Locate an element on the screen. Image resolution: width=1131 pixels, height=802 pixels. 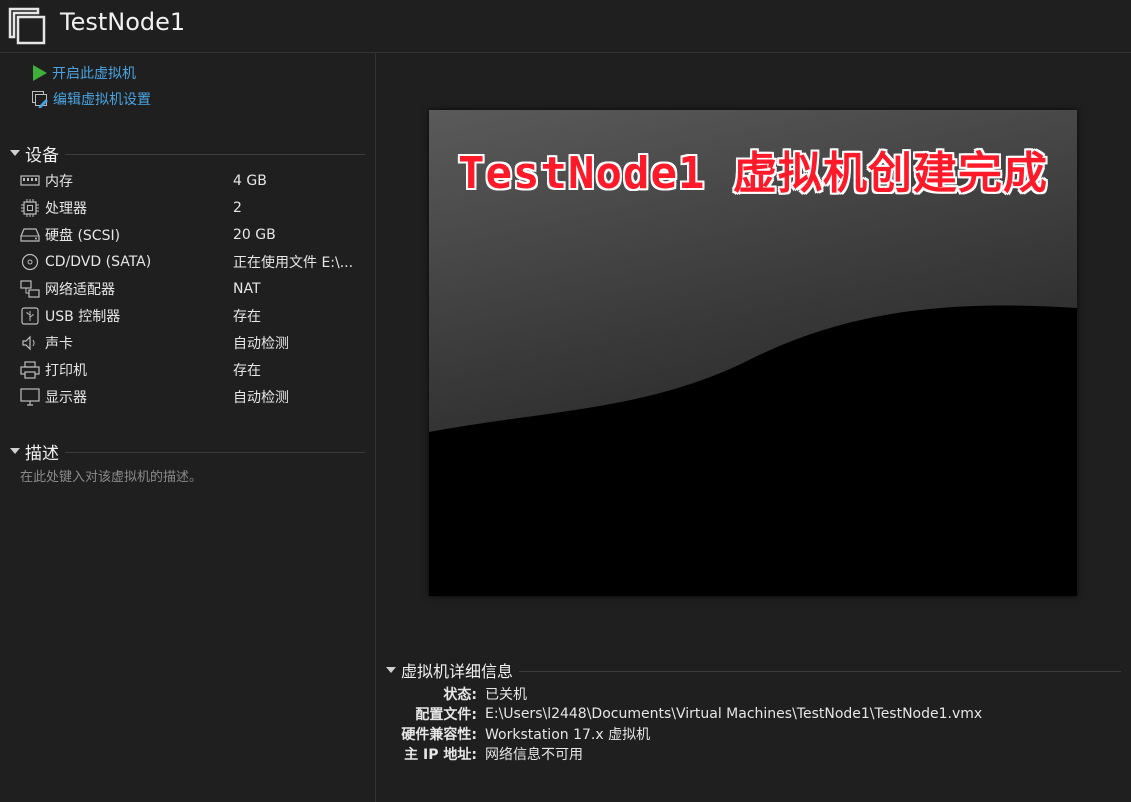
device-value: 20 GB is located at coordinates (254, 234).